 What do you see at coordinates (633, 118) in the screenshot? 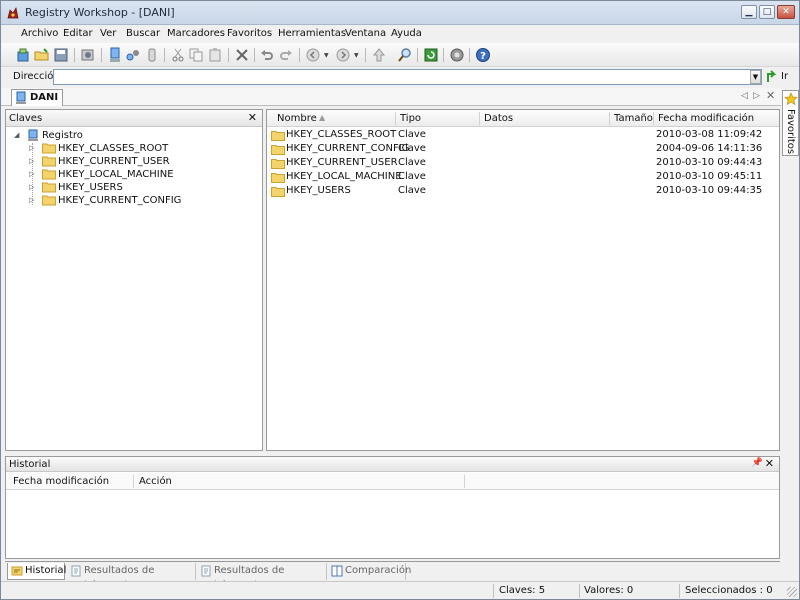
I see `column-header-size: Tamaño` at bounding box center [633, 118].